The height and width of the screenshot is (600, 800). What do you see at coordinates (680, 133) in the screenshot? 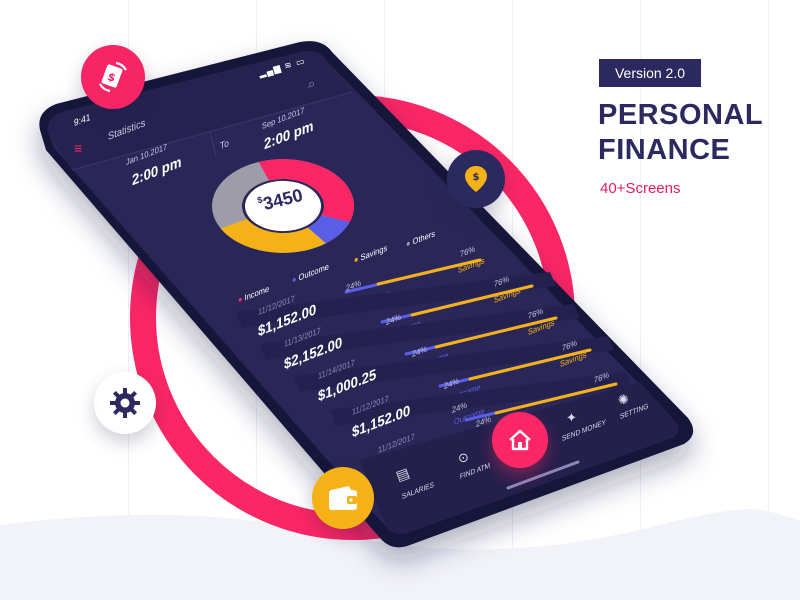
I see `promo-title: PERSONAL FINANCE` at bounding box center [680, 133].